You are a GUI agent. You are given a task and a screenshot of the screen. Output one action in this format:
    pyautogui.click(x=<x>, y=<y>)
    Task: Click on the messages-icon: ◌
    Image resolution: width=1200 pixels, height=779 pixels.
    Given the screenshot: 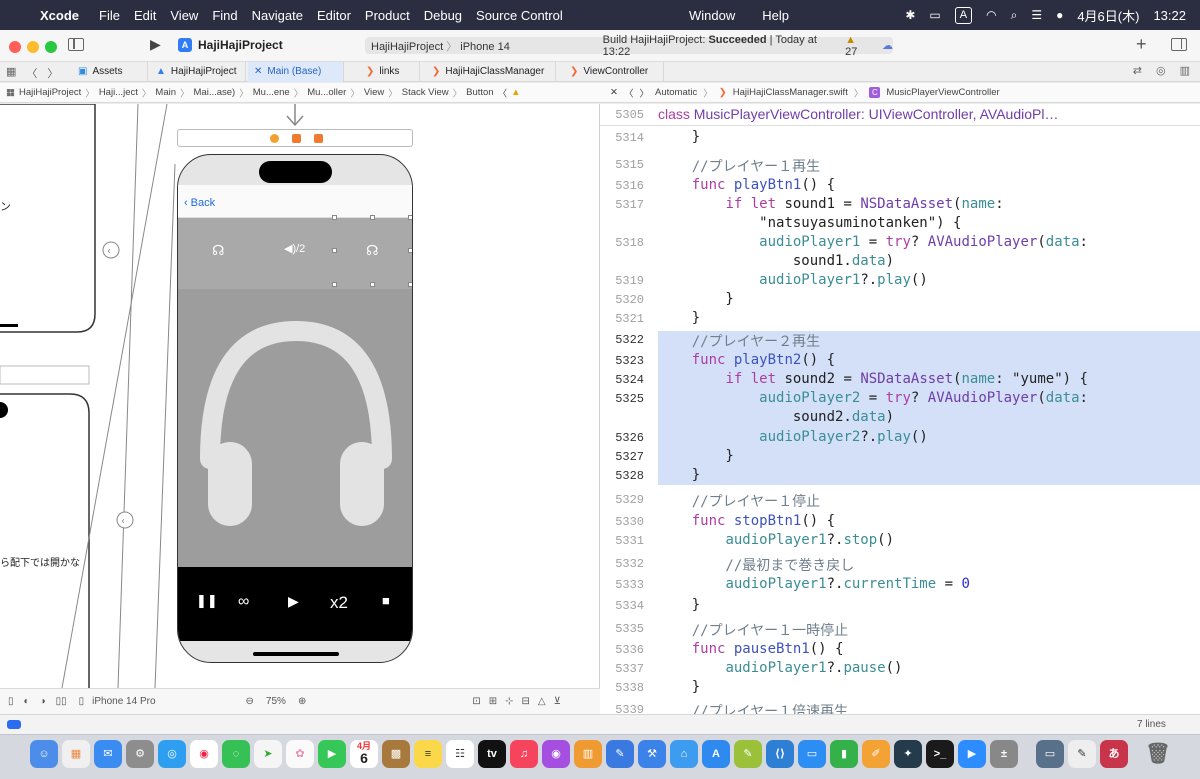 What is the action you would take?
    pyautogui.click(x=236, y=754)
    